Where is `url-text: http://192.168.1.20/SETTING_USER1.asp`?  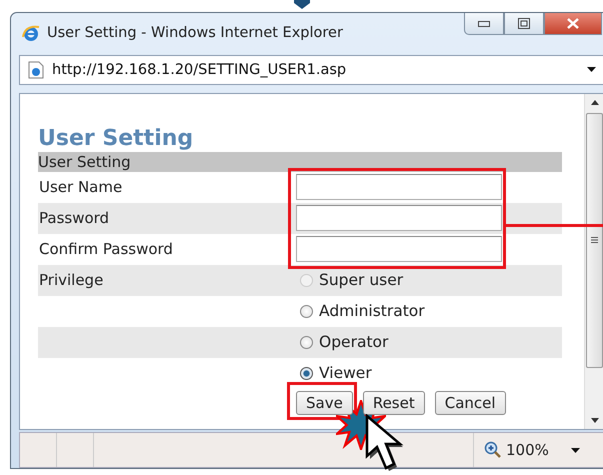
url-text: http://192.168.1.20/SETTING_USER1.asp is located at coordinates (200, 70).